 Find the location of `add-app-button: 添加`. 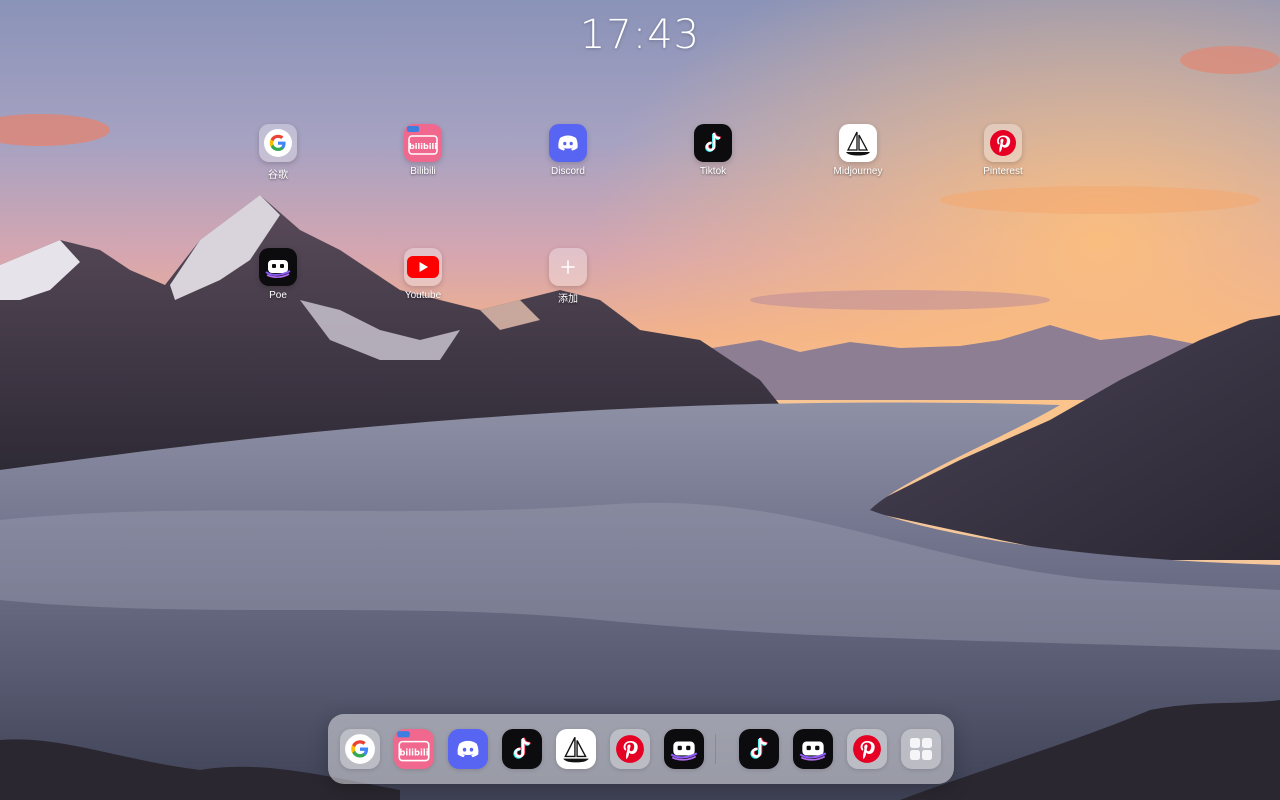

add-app-button: 添加 is located at coordinates (568, 276).